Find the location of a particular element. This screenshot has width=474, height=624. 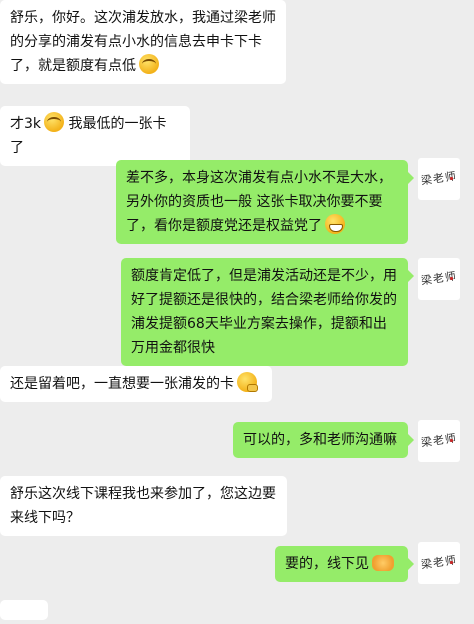

message-bubble-incoming: 舒乐这次线下课程我也来参加了，您这边要来线下吗？ is located at coordinates (143, 506).